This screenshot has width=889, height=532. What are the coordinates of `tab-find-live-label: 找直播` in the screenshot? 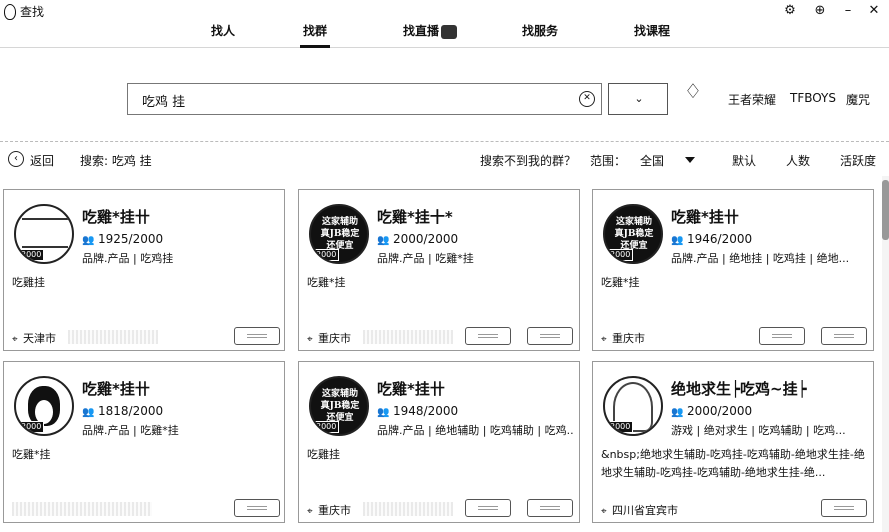 It's located at (420, 31).